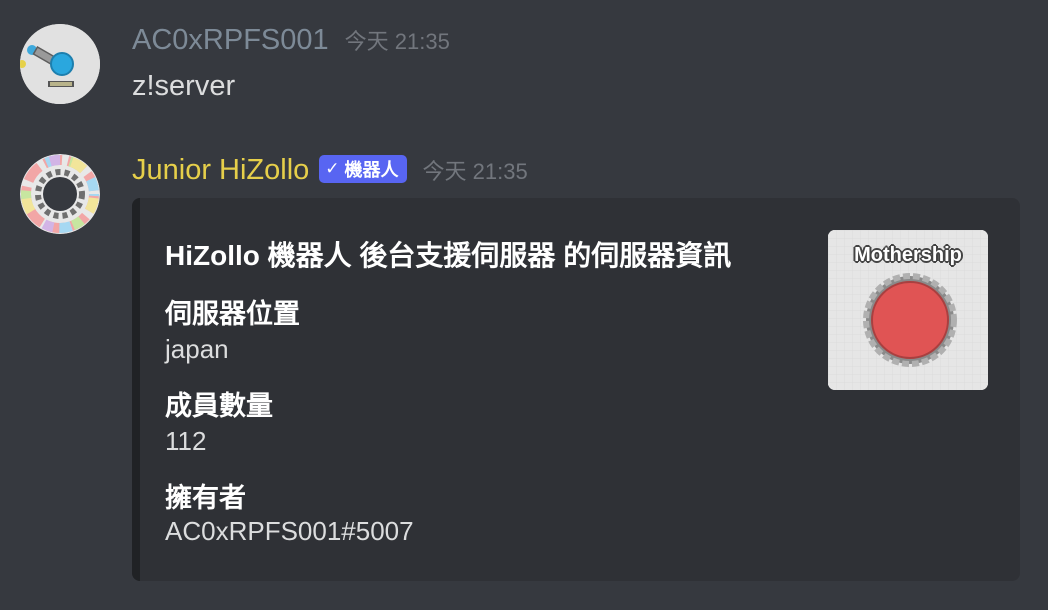 Image resolution: width=1048 pixels, height=610 pixels. Describe the element at coordinates (232, 314) in the screenshot. I see `field-name-location: 伺服器位置` at that location.